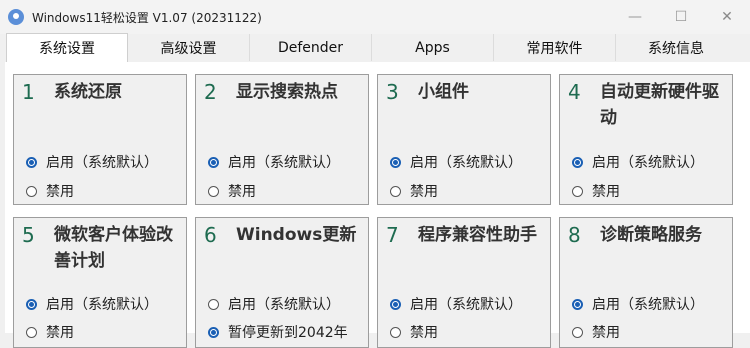 The image size is (750, 348). What do you see at coordinates (574, 235) in the screenshot?
I see `card-number: 8` at bounding box center [574, 235].